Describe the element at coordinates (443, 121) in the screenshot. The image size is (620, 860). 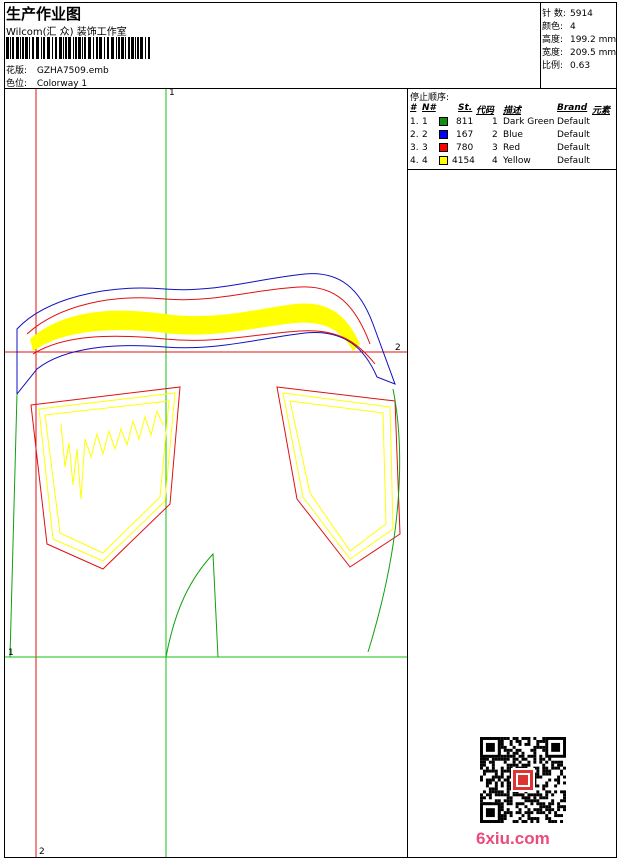
I see `color-swatch-dark-green` at that location.